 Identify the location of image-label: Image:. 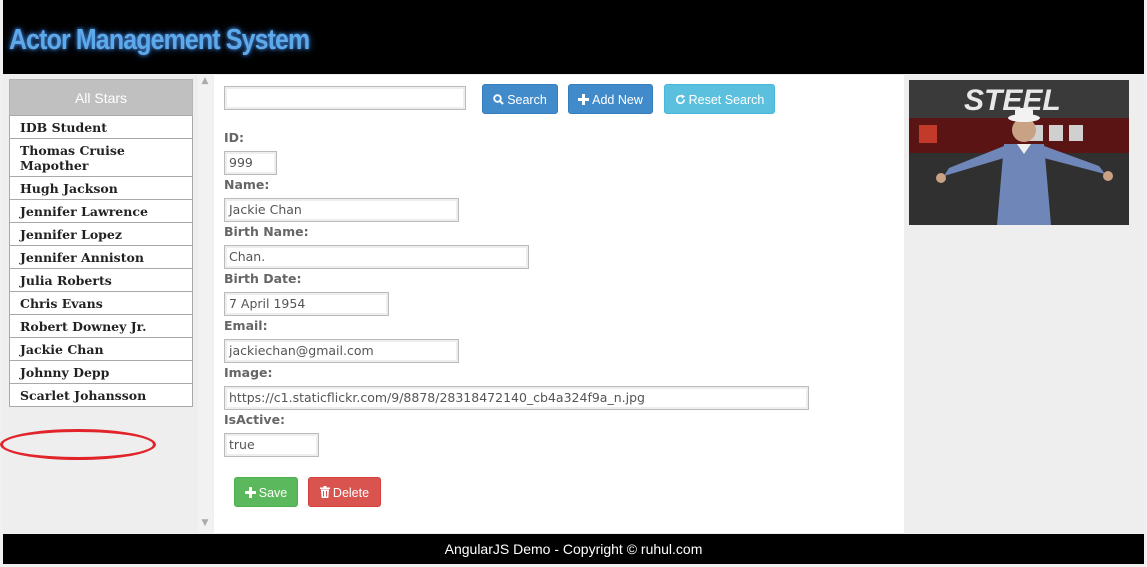
(248, 372).